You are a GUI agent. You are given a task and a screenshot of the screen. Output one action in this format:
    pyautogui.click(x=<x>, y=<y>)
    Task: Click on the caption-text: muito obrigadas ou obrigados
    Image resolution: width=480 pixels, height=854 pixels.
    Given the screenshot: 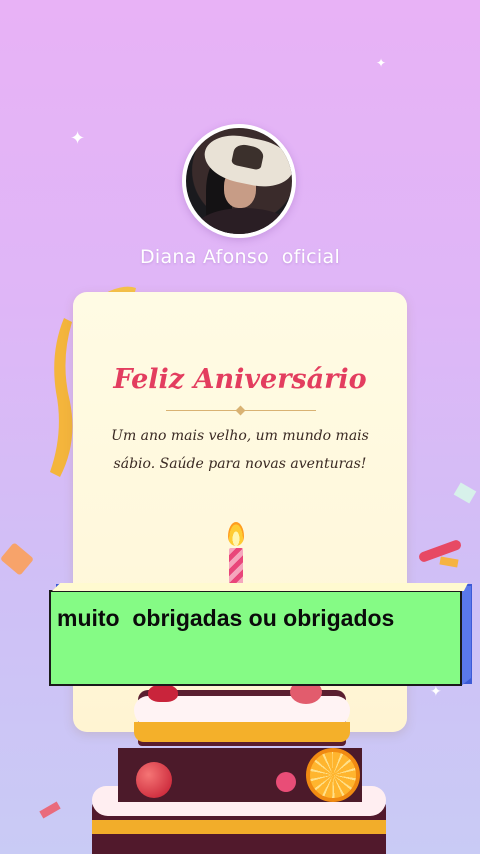 What is the action you would take?
    pyautogui.click(x=226, y=618)
    